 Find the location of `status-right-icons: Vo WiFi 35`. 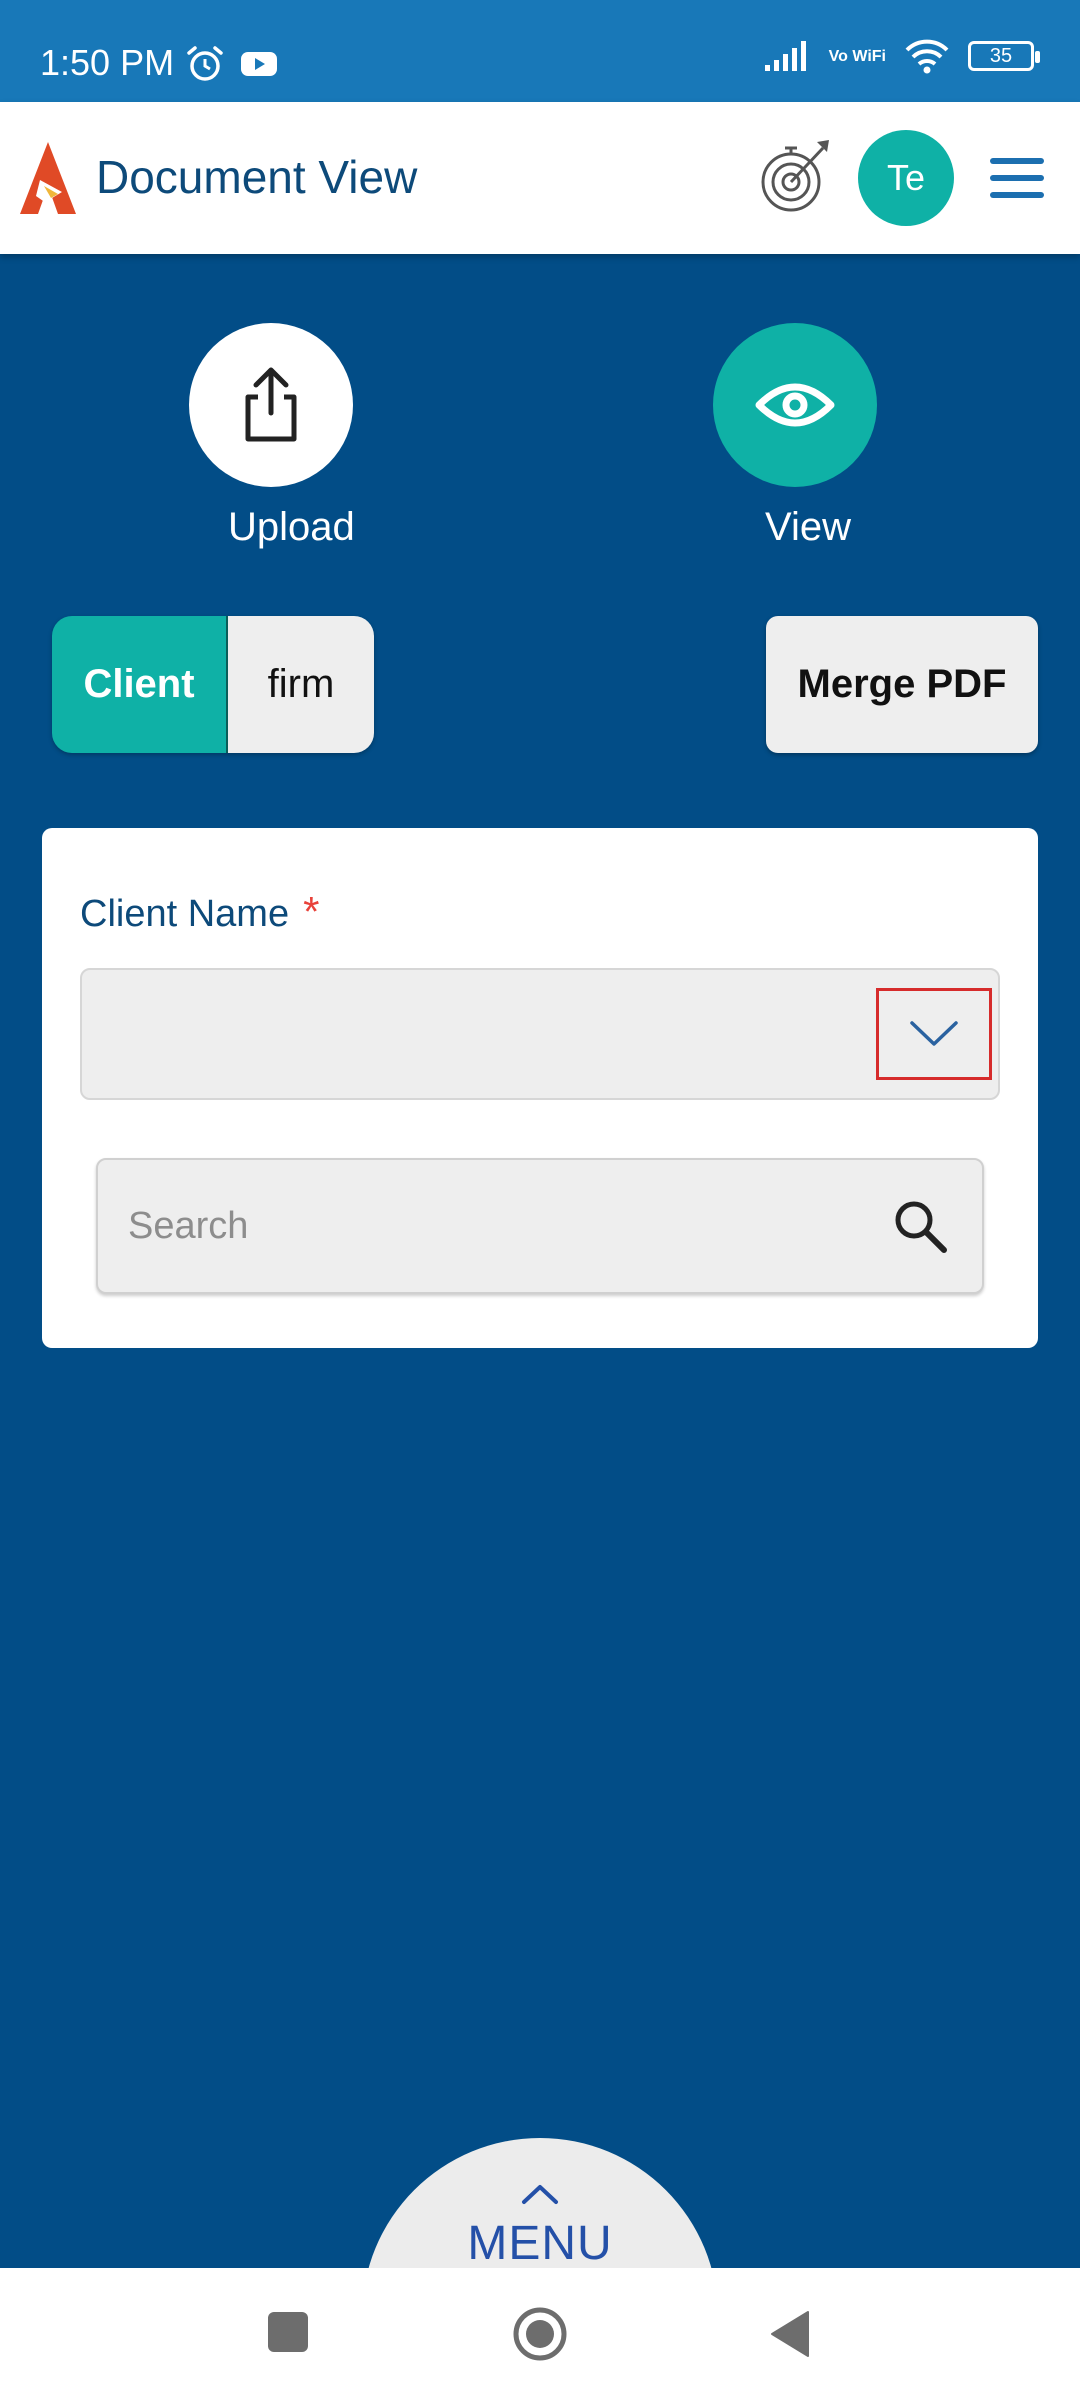

status-right-icons: Vo WiFi 35 is located at coordinates (901, 56).